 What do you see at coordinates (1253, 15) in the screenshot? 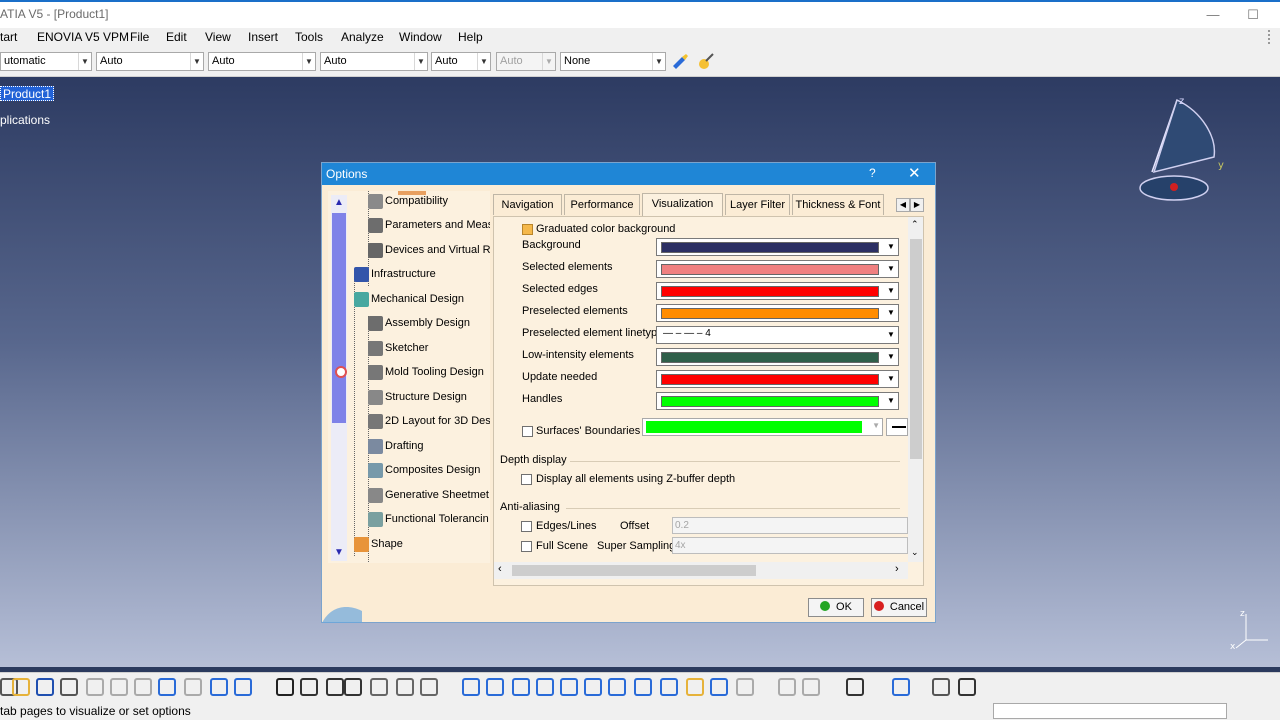
I see `maximize-button: ☐` at bounding box center [1253, 15].